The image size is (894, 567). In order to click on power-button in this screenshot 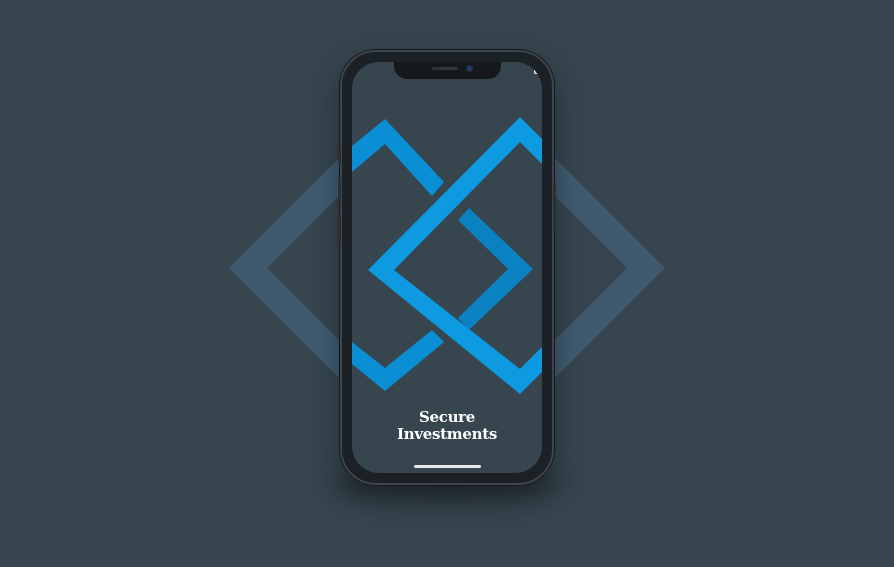, I will do `click(554, 206)`.